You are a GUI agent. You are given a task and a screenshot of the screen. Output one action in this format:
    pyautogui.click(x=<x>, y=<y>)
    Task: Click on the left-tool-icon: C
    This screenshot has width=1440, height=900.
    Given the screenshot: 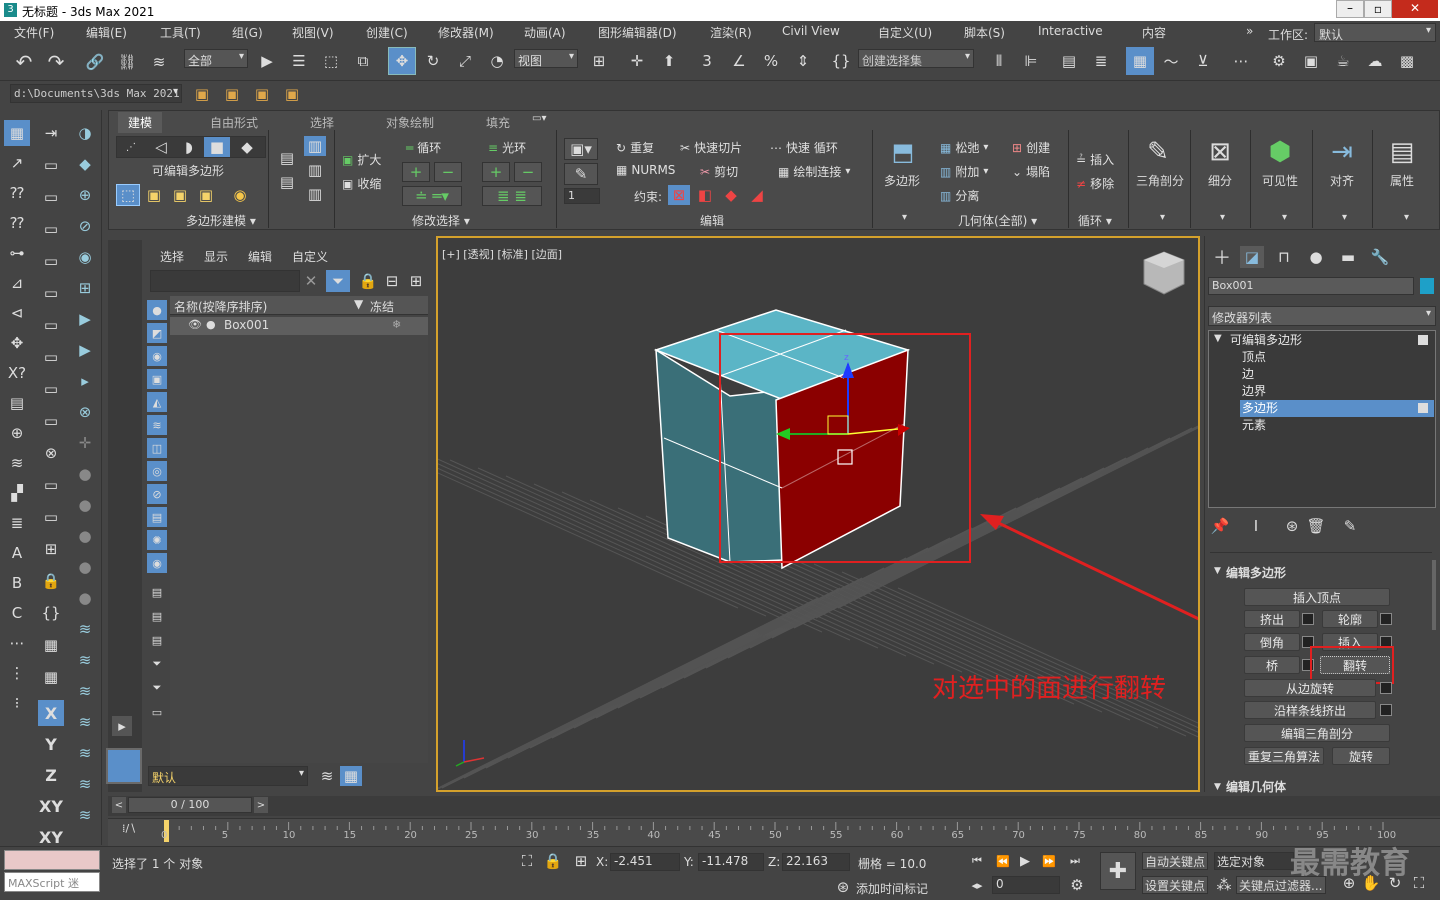 What is the action you would take?
    pyautogui.click(x=17, y=613)
    